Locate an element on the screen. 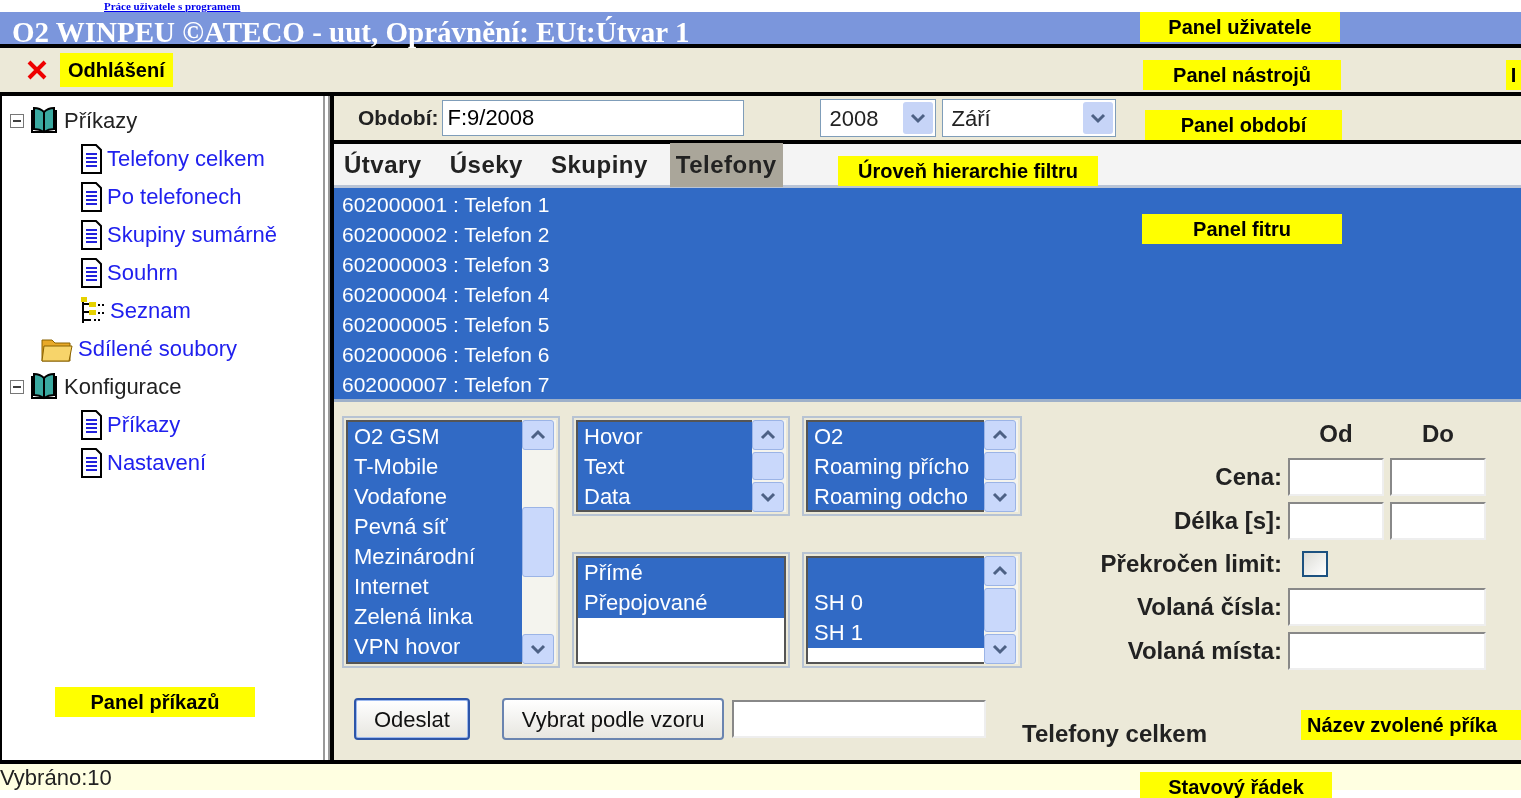 This screenshot has width=1521, height=798. field-label: Volaná místa: is located at coordinates (1204, 651).